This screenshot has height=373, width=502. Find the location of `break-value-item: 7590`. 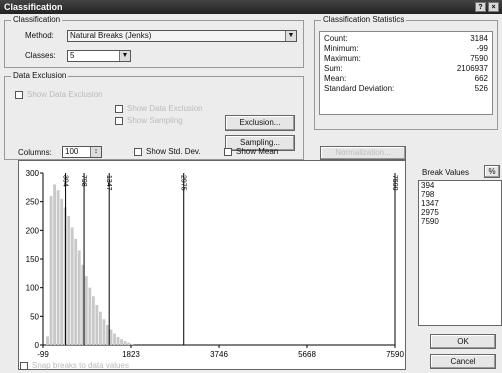

break-value-item: 7590 is located at coordinates (460, 221).